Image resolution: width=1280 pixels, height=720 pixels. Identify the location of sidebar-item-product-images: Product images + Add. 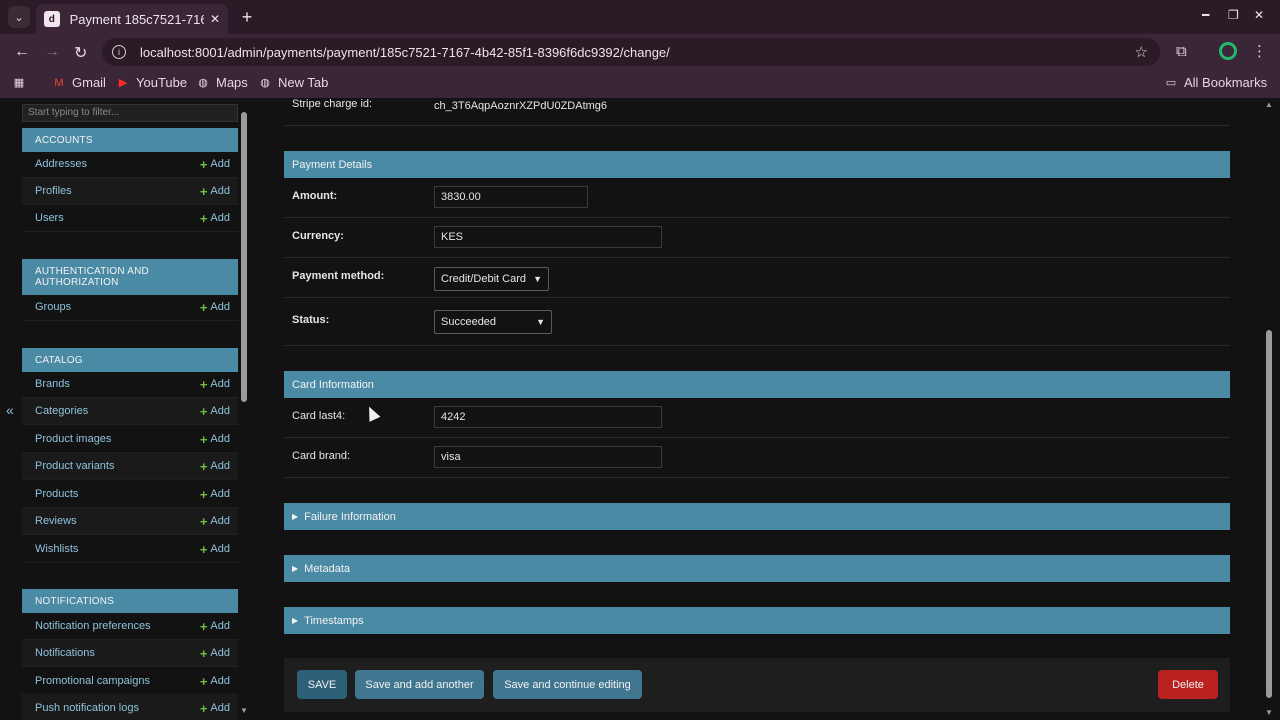
(130, 439).